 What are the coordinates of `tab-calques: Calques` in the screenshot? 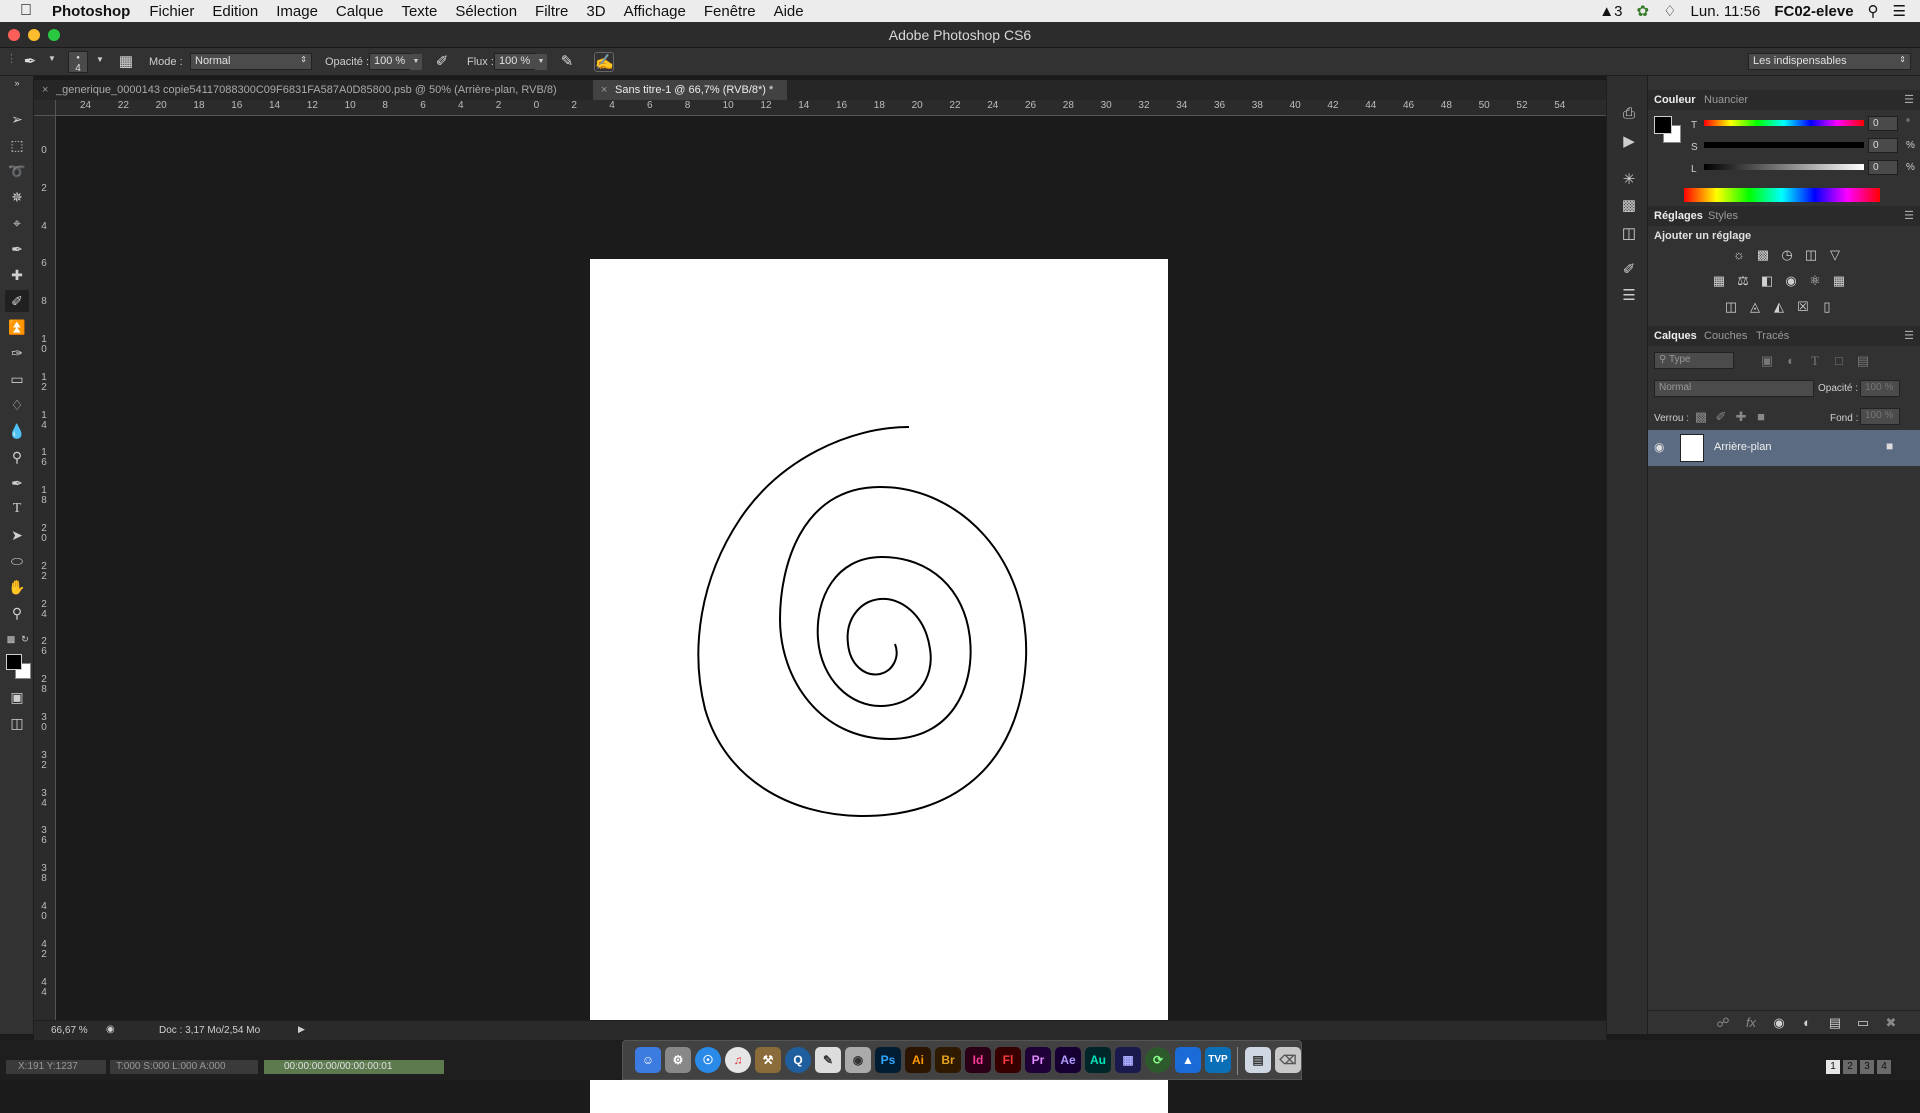 It's located at (1675, 336).